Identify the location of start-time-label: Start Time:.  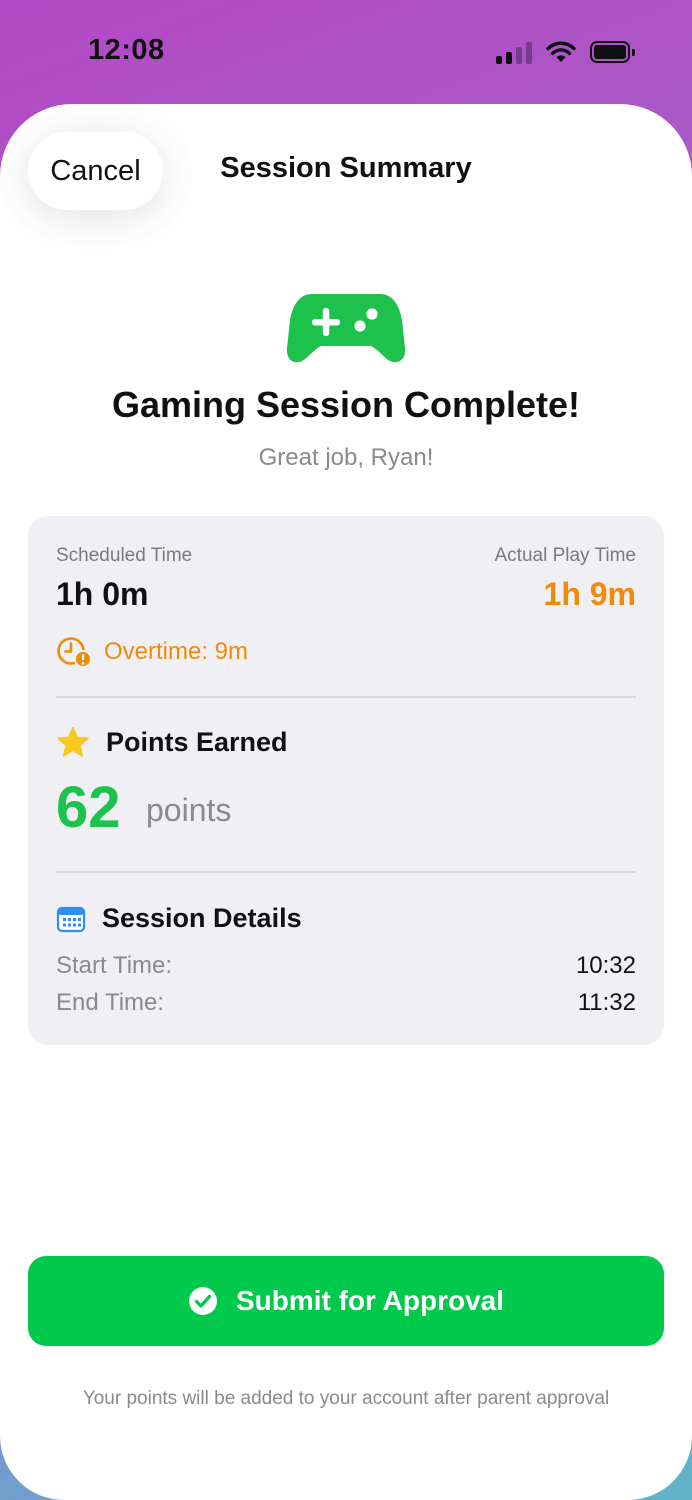
(114, 965).